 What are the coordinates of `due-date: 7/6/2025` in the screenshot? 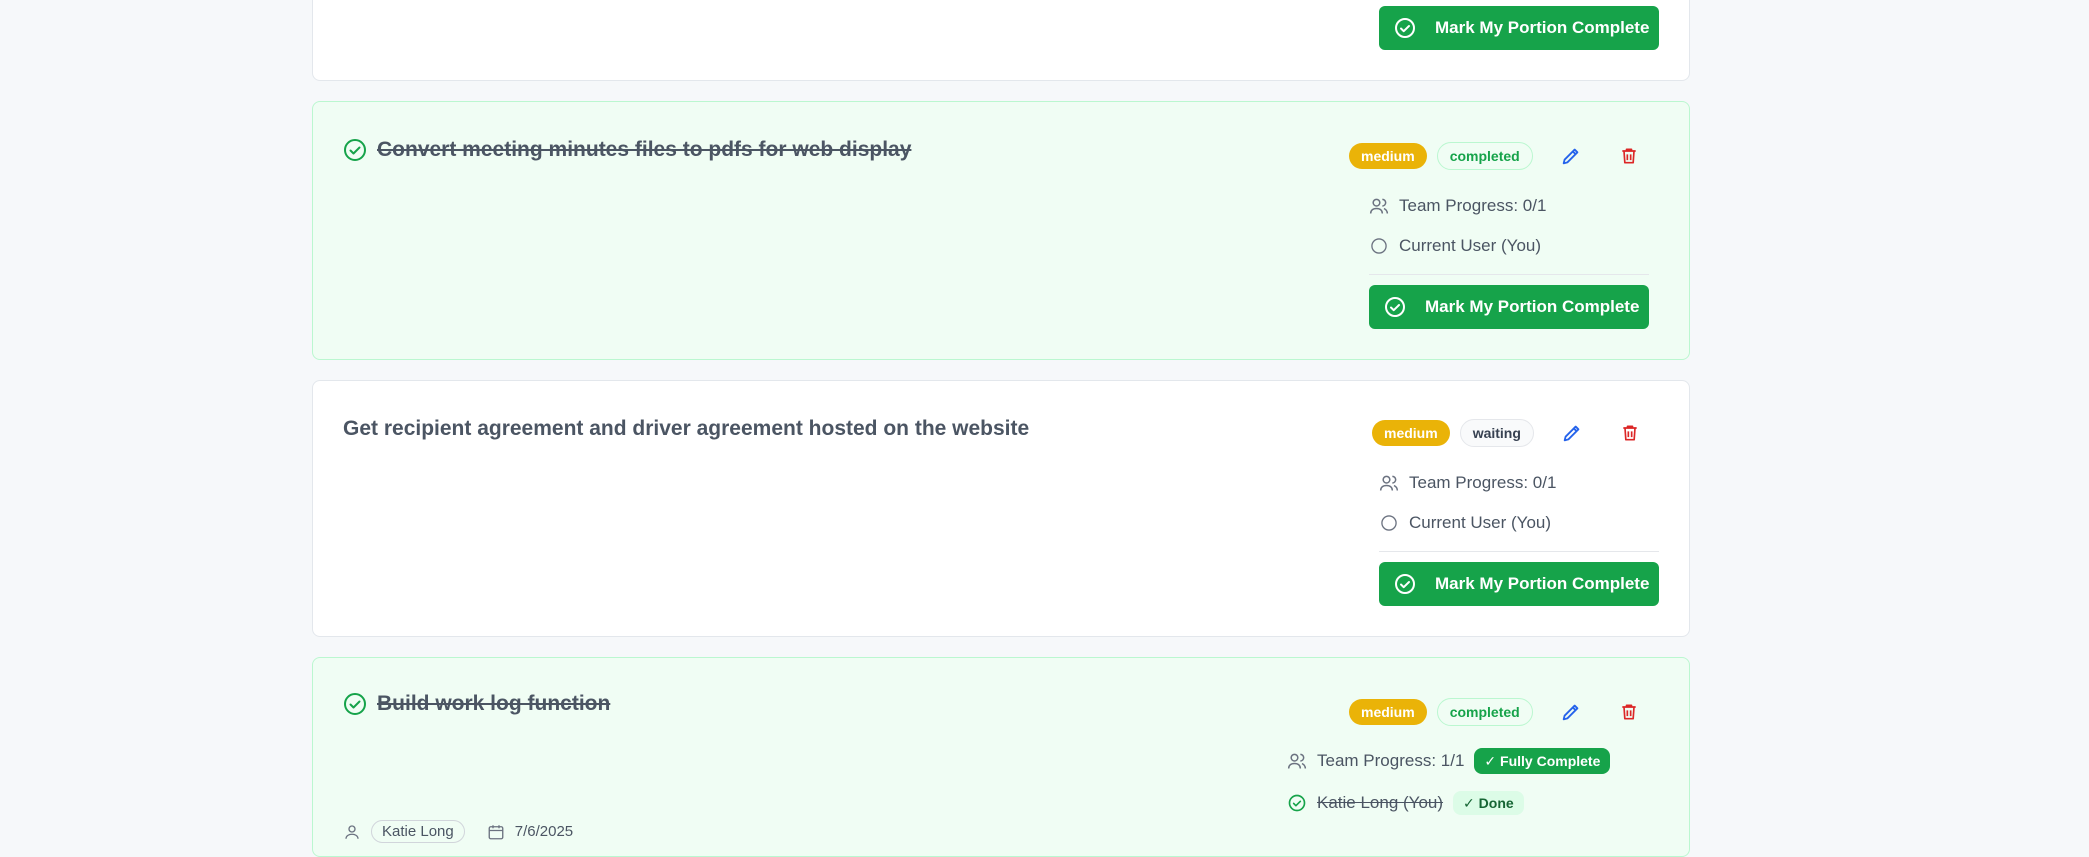 It's located at (544, 831).